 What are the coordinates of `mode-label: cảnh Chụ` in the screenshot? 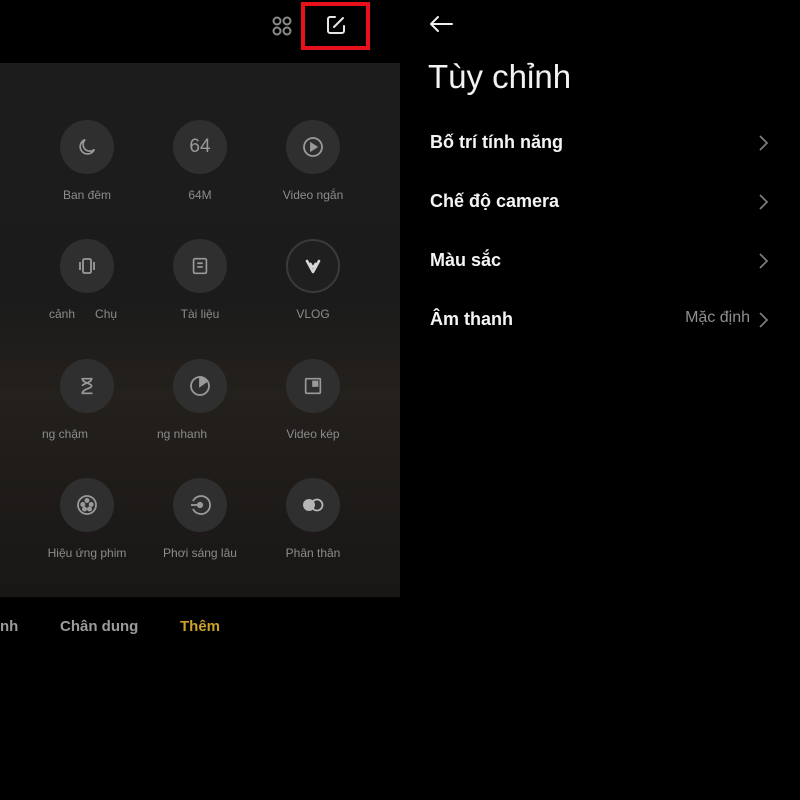 It's located at (83, 314).